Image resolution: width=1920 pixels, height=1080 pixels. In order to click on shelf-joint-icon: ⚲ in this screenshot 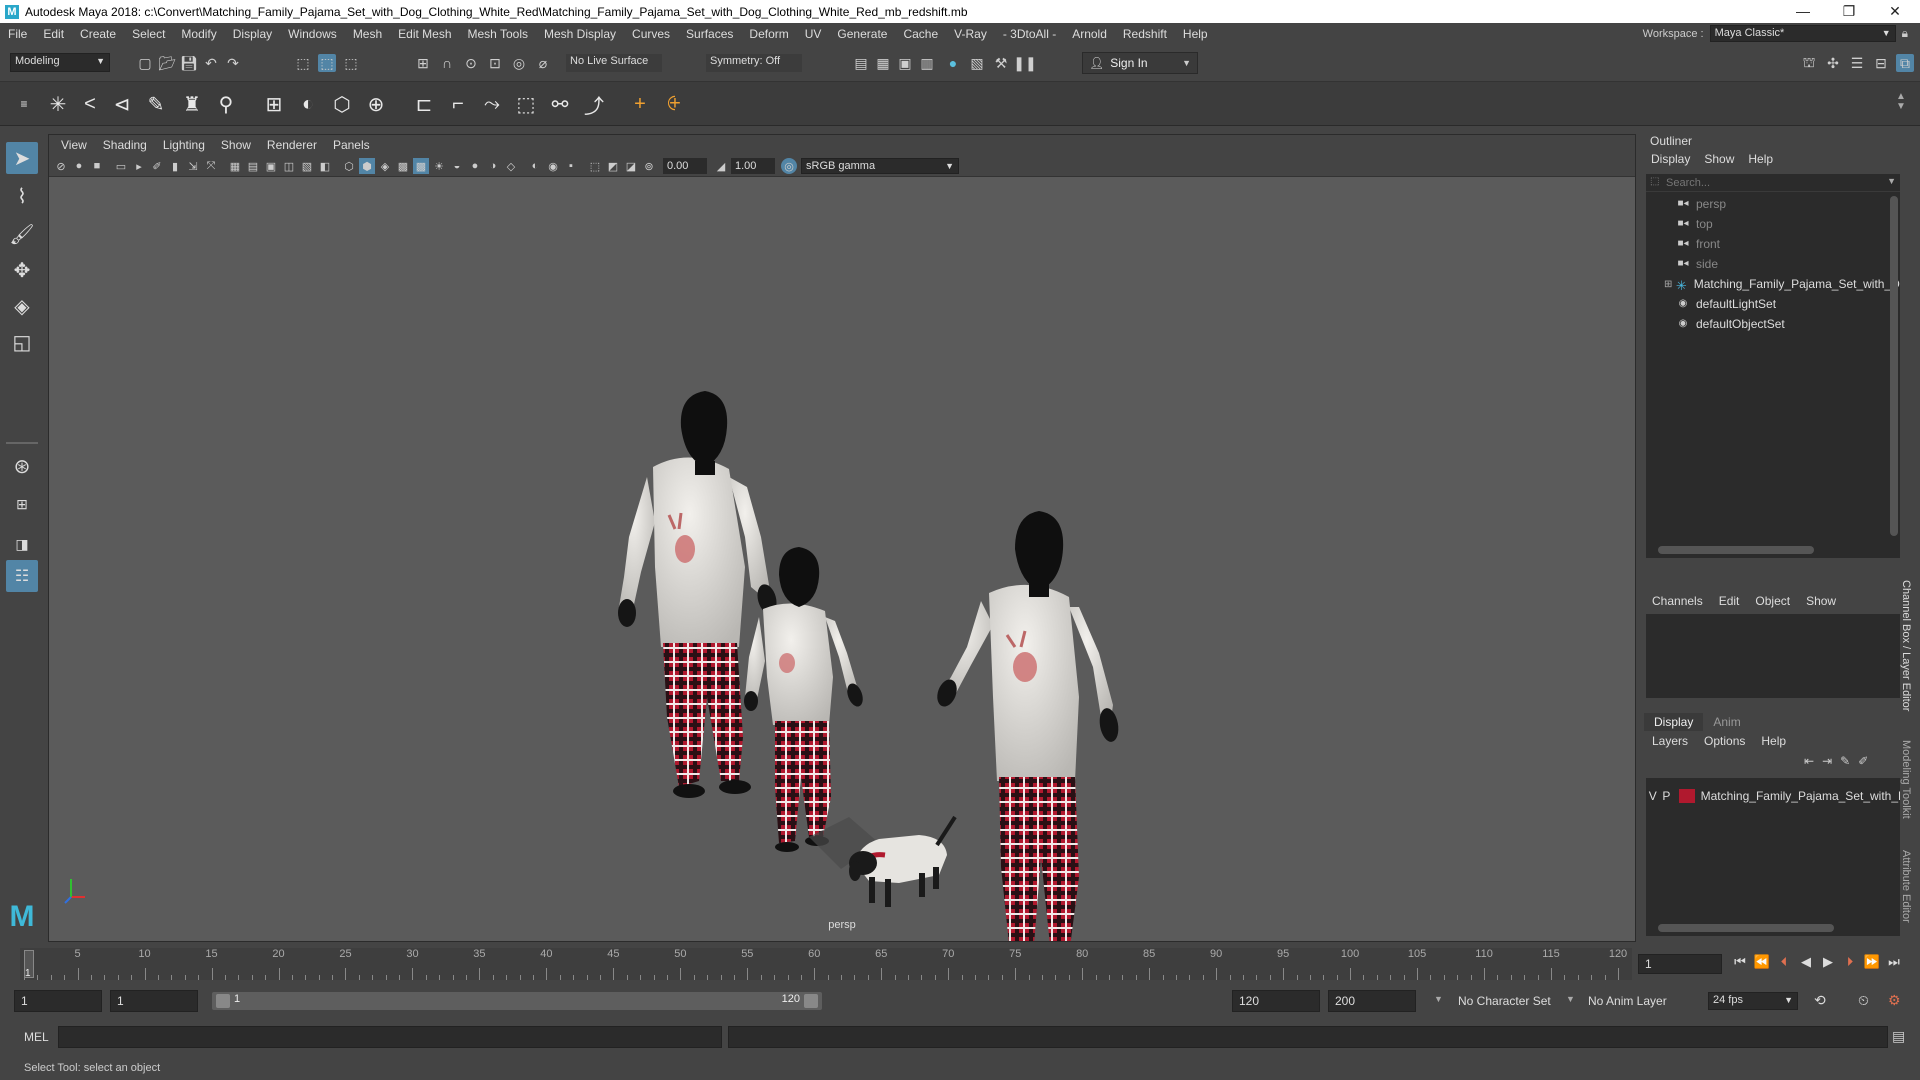, I will do `click(226, 104)`.